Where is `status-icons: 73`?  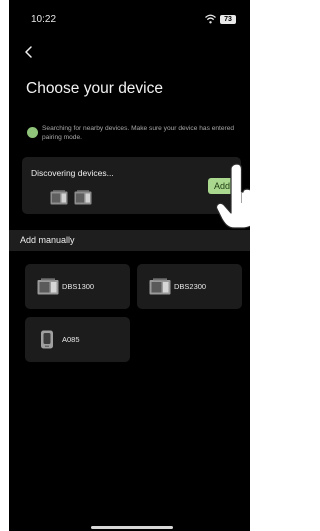 status-icons: 73 is located at coordinates (220, 19).